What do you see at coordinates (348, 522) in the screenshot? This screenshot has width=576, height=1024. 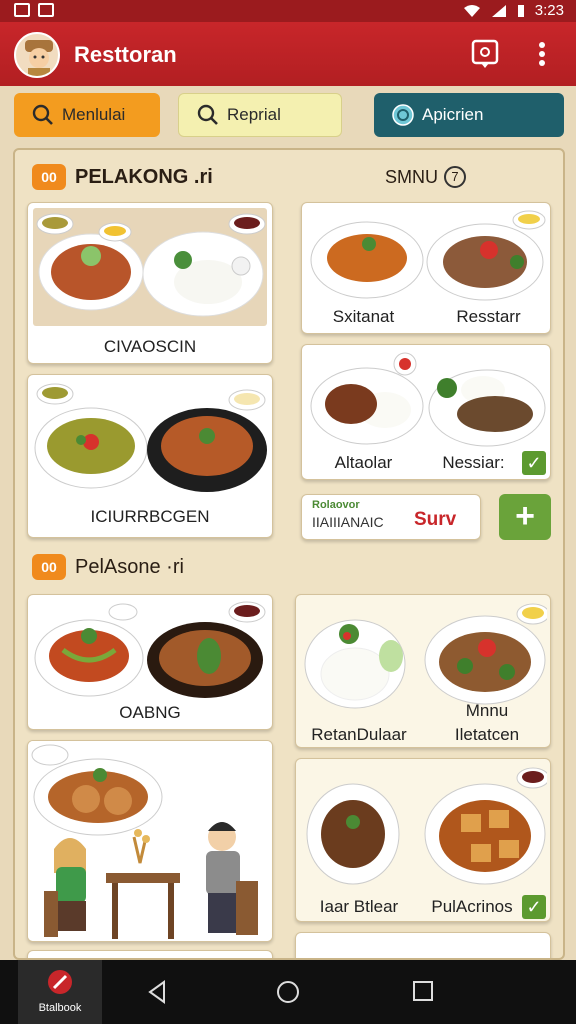 I see `promo-main-text: IIAIIIANAIC` at bounding box center [348, 522].